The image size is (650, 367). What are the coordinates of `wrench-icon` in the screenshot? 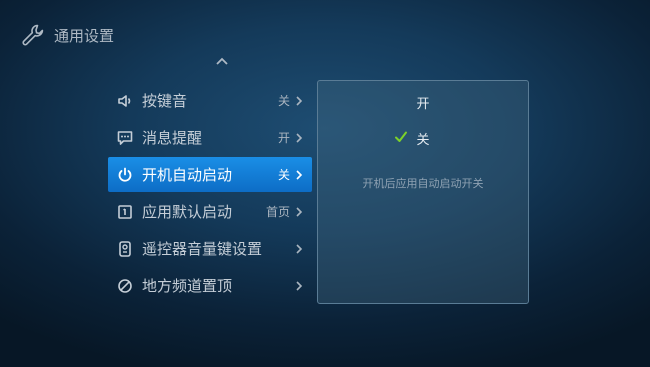 It's located at (33, 35).